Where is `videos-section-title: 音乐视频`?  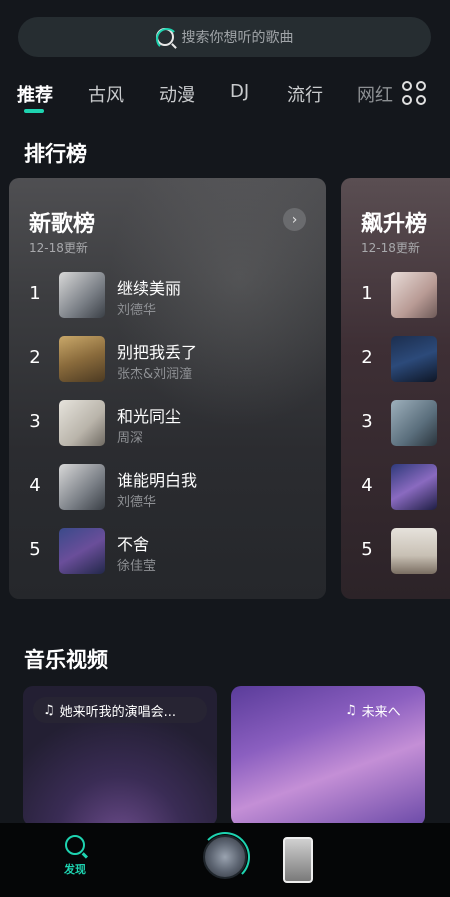
videos-section-title: 音乐视频 is located at coordinates (66, 660).